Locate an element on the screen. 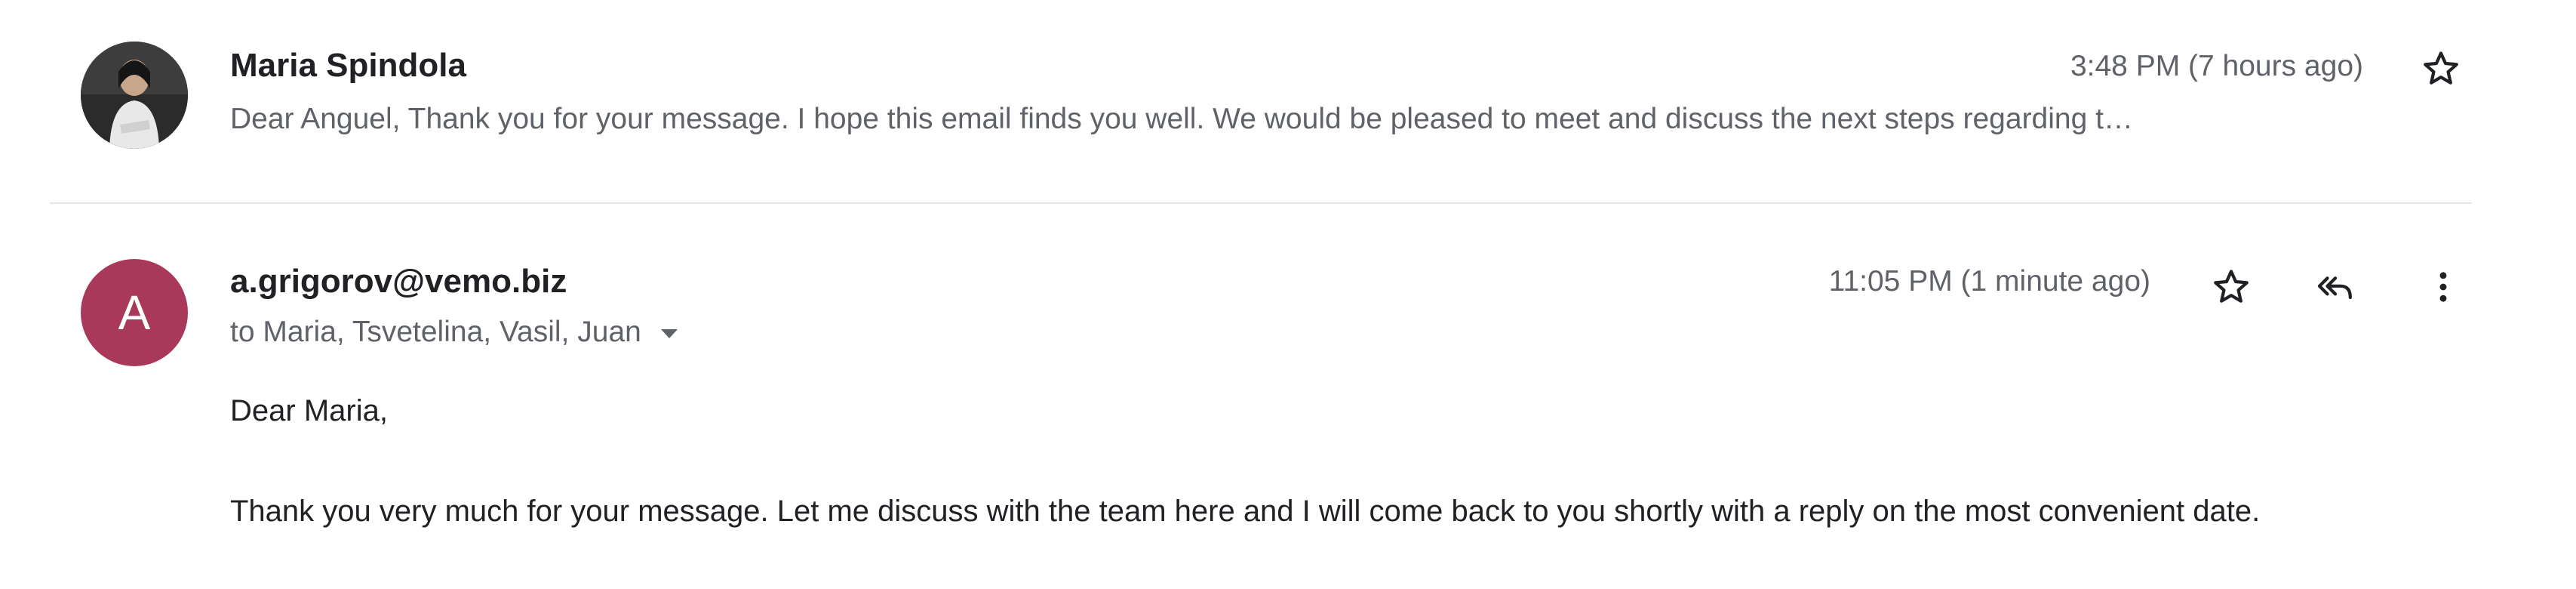 The width and height of the screenshot is (2576, 589). recipients-label: to Maria, Tsvetelina, Vasil, Juan is located at coordinates (435, 332).